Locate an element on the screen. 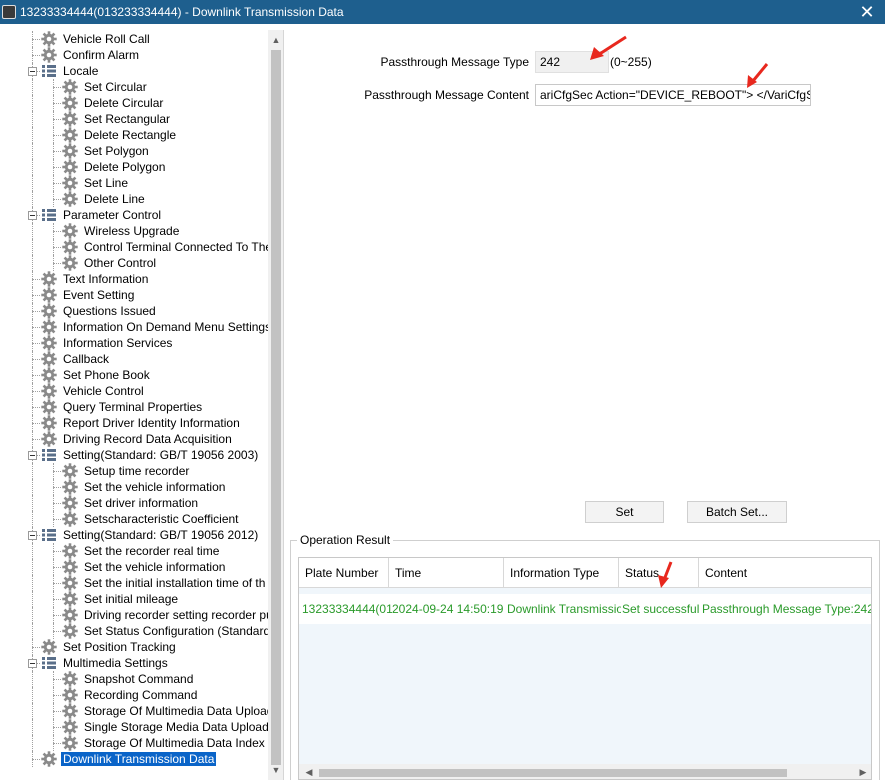 The image size is (885, 780). tree-item-label: Report Driver Identity Information is located at coordinates (151, 423).